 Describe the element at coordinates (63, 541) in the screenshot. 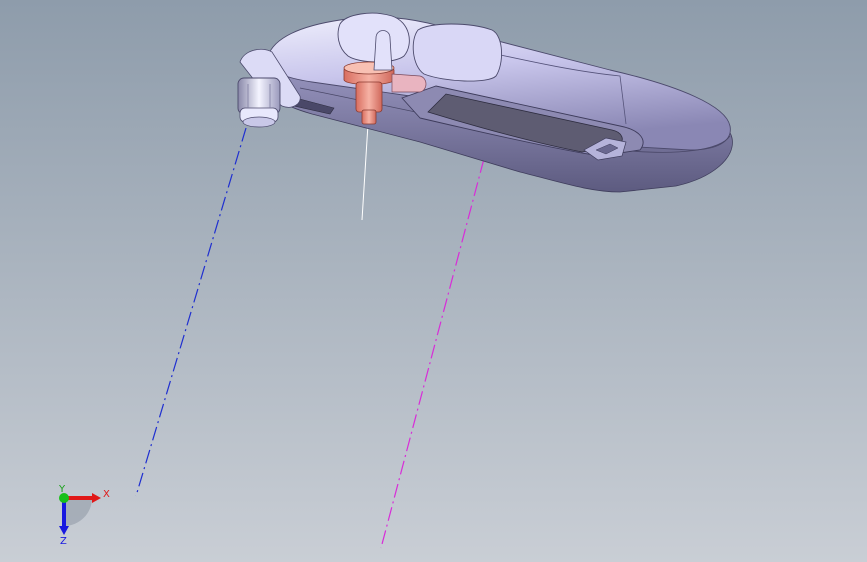

I see `triad-z-label: Z` at that location.